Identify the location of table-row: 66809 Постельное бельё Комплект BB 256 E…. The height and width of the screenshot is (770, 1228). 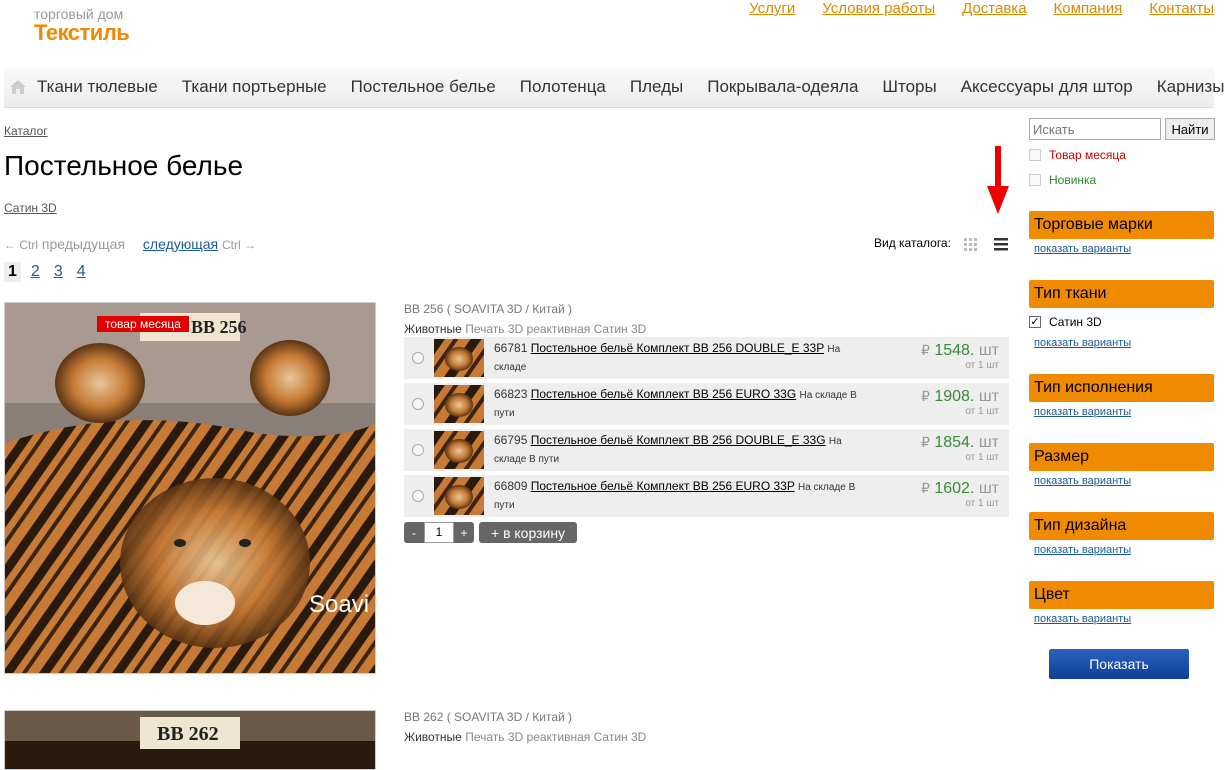
(706, 496).